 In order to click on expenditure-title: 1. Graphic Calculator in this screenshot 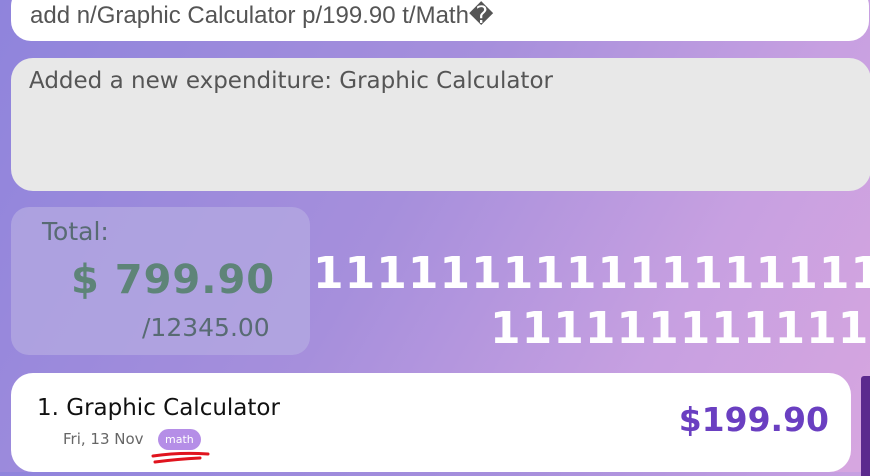, I will do `click(158, 408)`.